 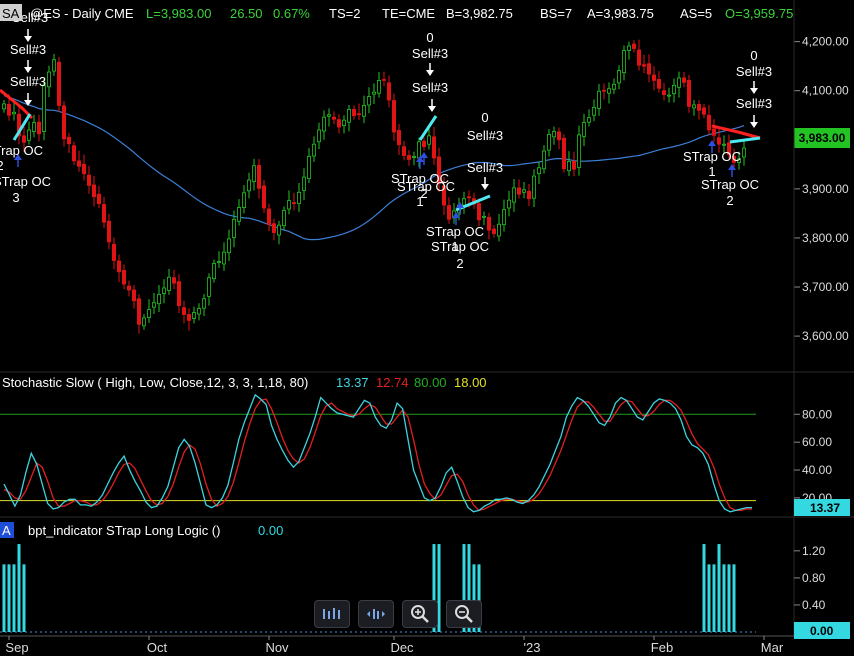 I want to click on bid-size: BS=7, so click(x=556, y=13).